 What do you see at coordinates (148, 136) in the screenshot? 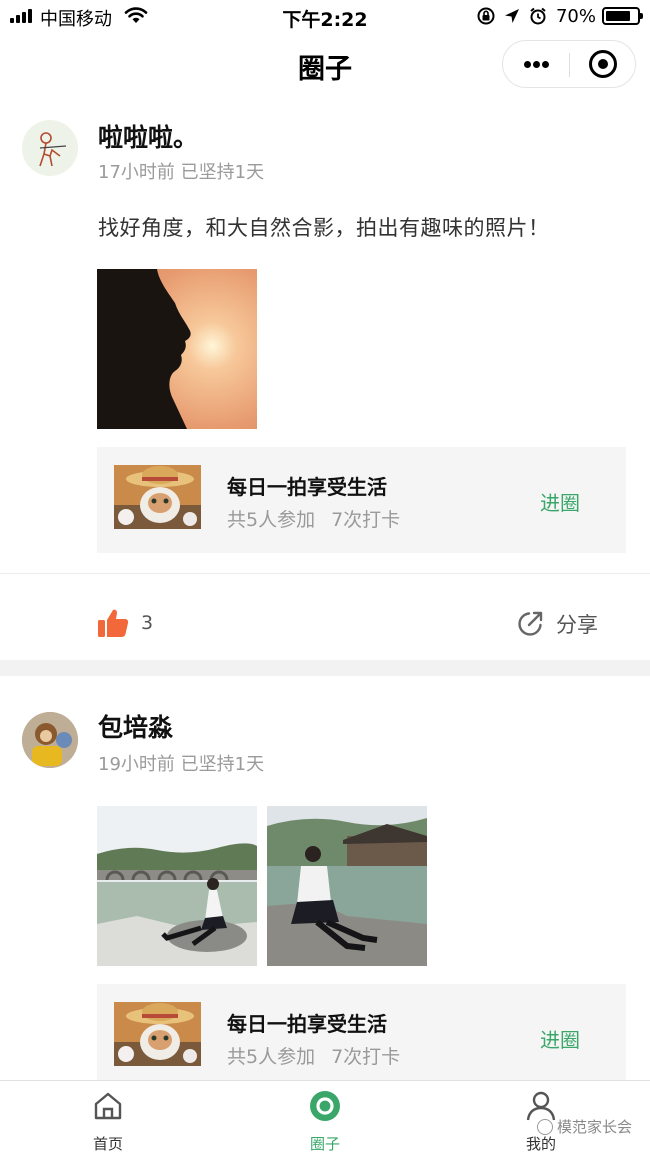
I see `author-name: 啦啦啦。` at bounding box center [148, 136].